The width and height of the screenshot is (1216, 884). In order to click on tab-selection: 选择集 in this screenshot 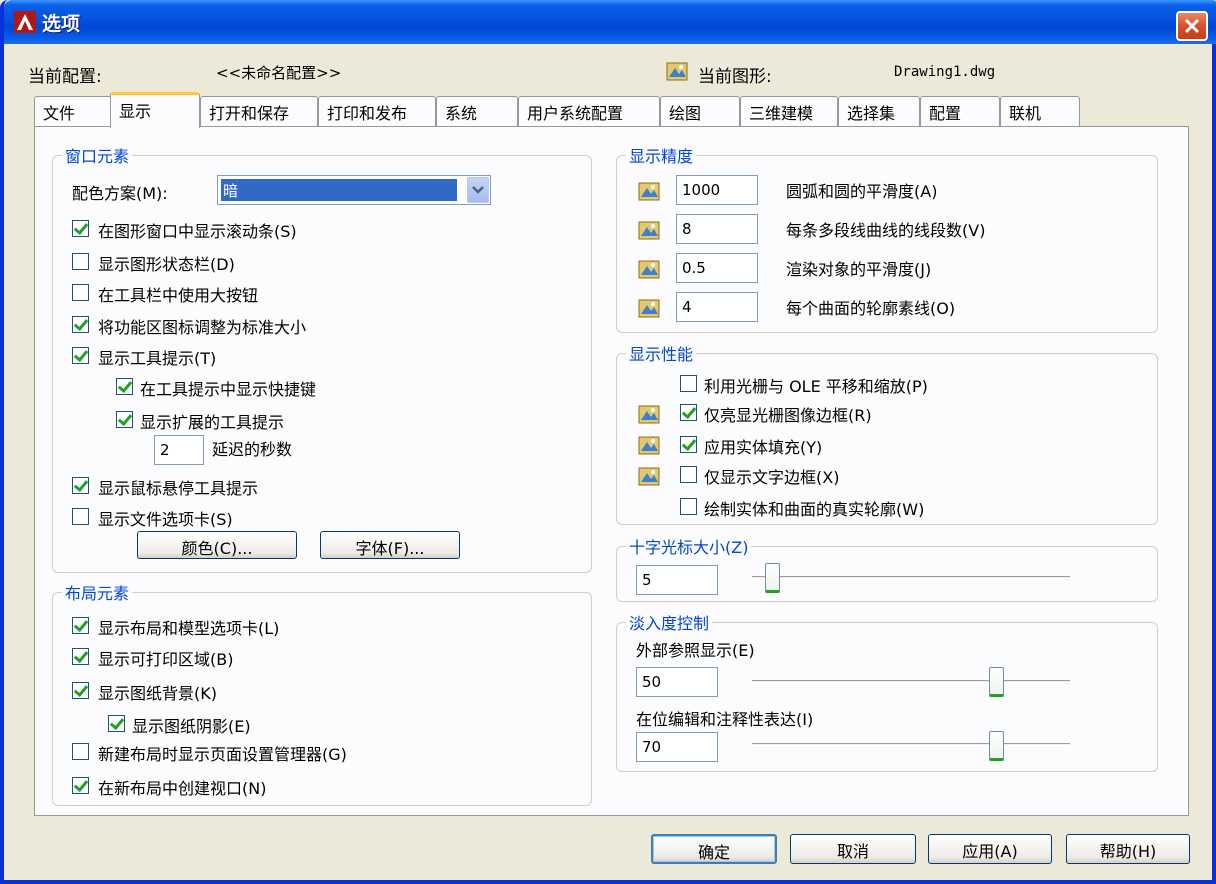, I will do `click(879, 111)`.